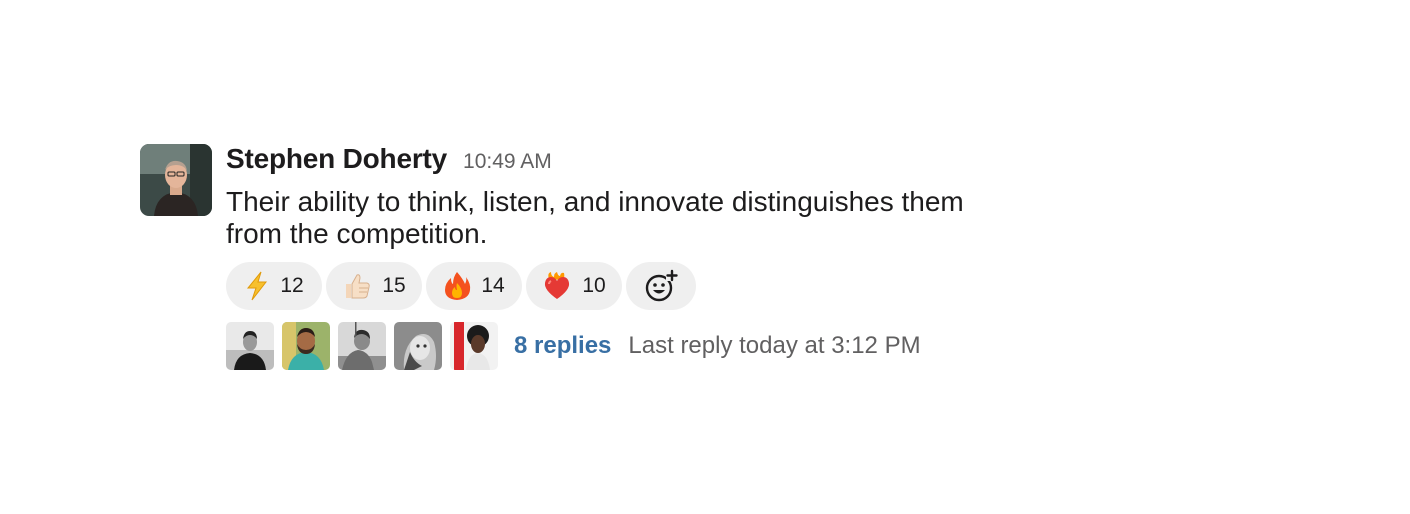  I want to click on add-emoji-icon, so click(661, 286).